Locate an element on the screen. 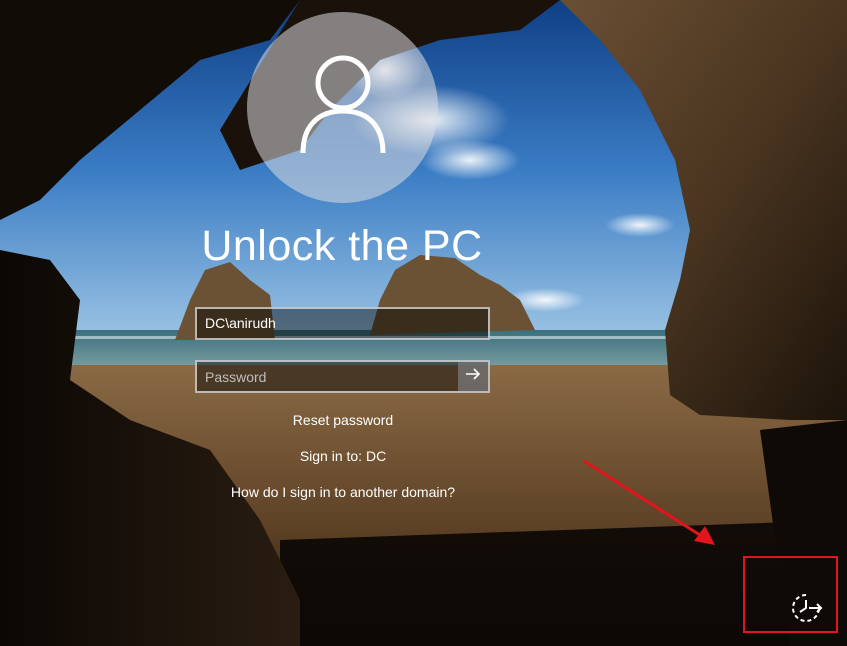 The image size is (847, 646). arrow-right-icon is located at coordinates (473, 376).